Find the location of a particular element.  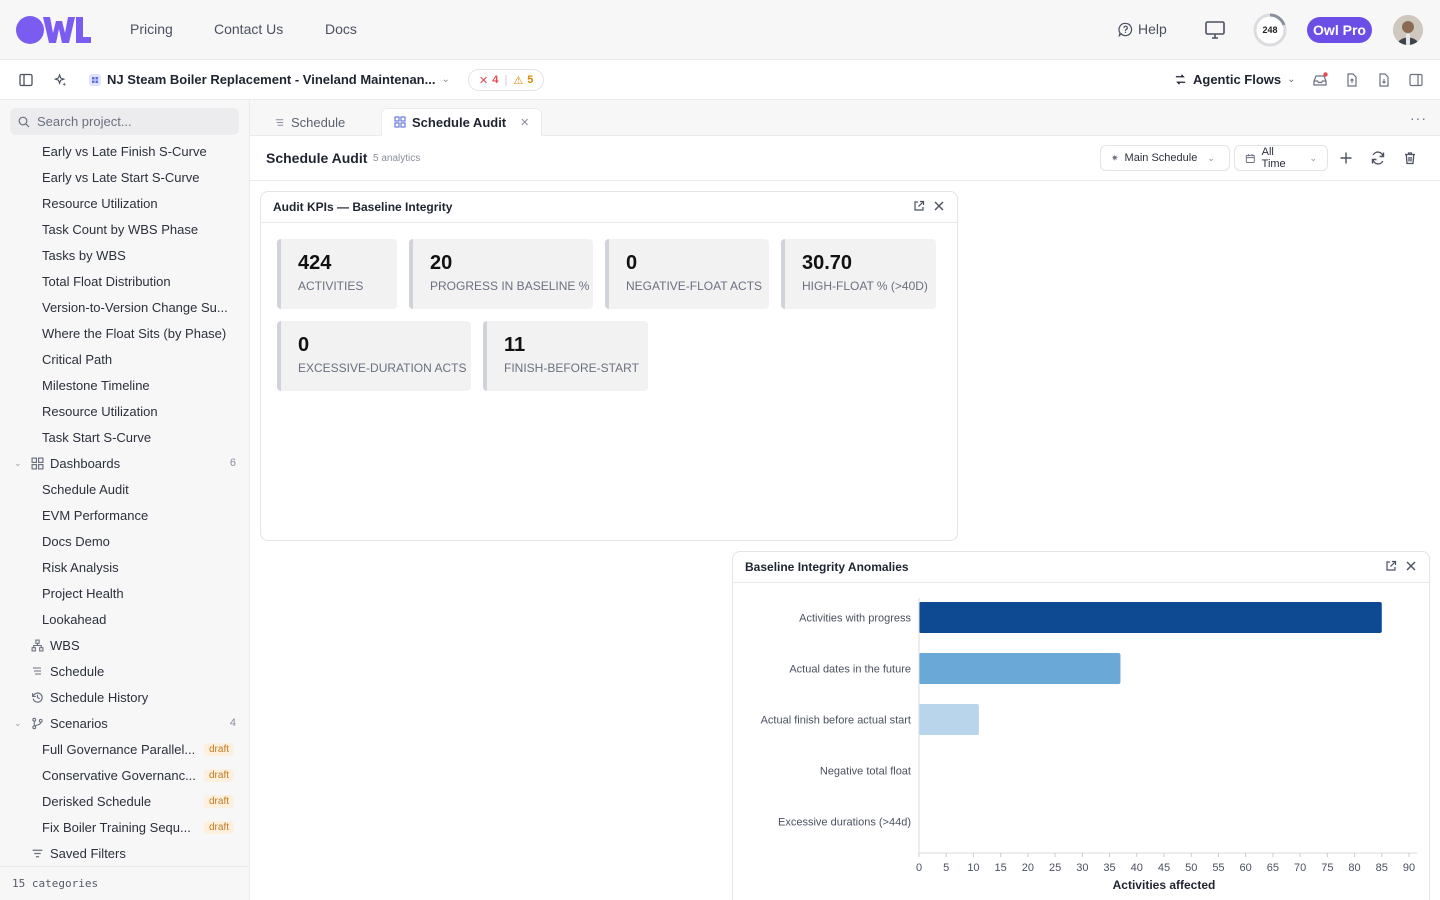

x-tick-label: 50 is located at coordinates (1191, 868).